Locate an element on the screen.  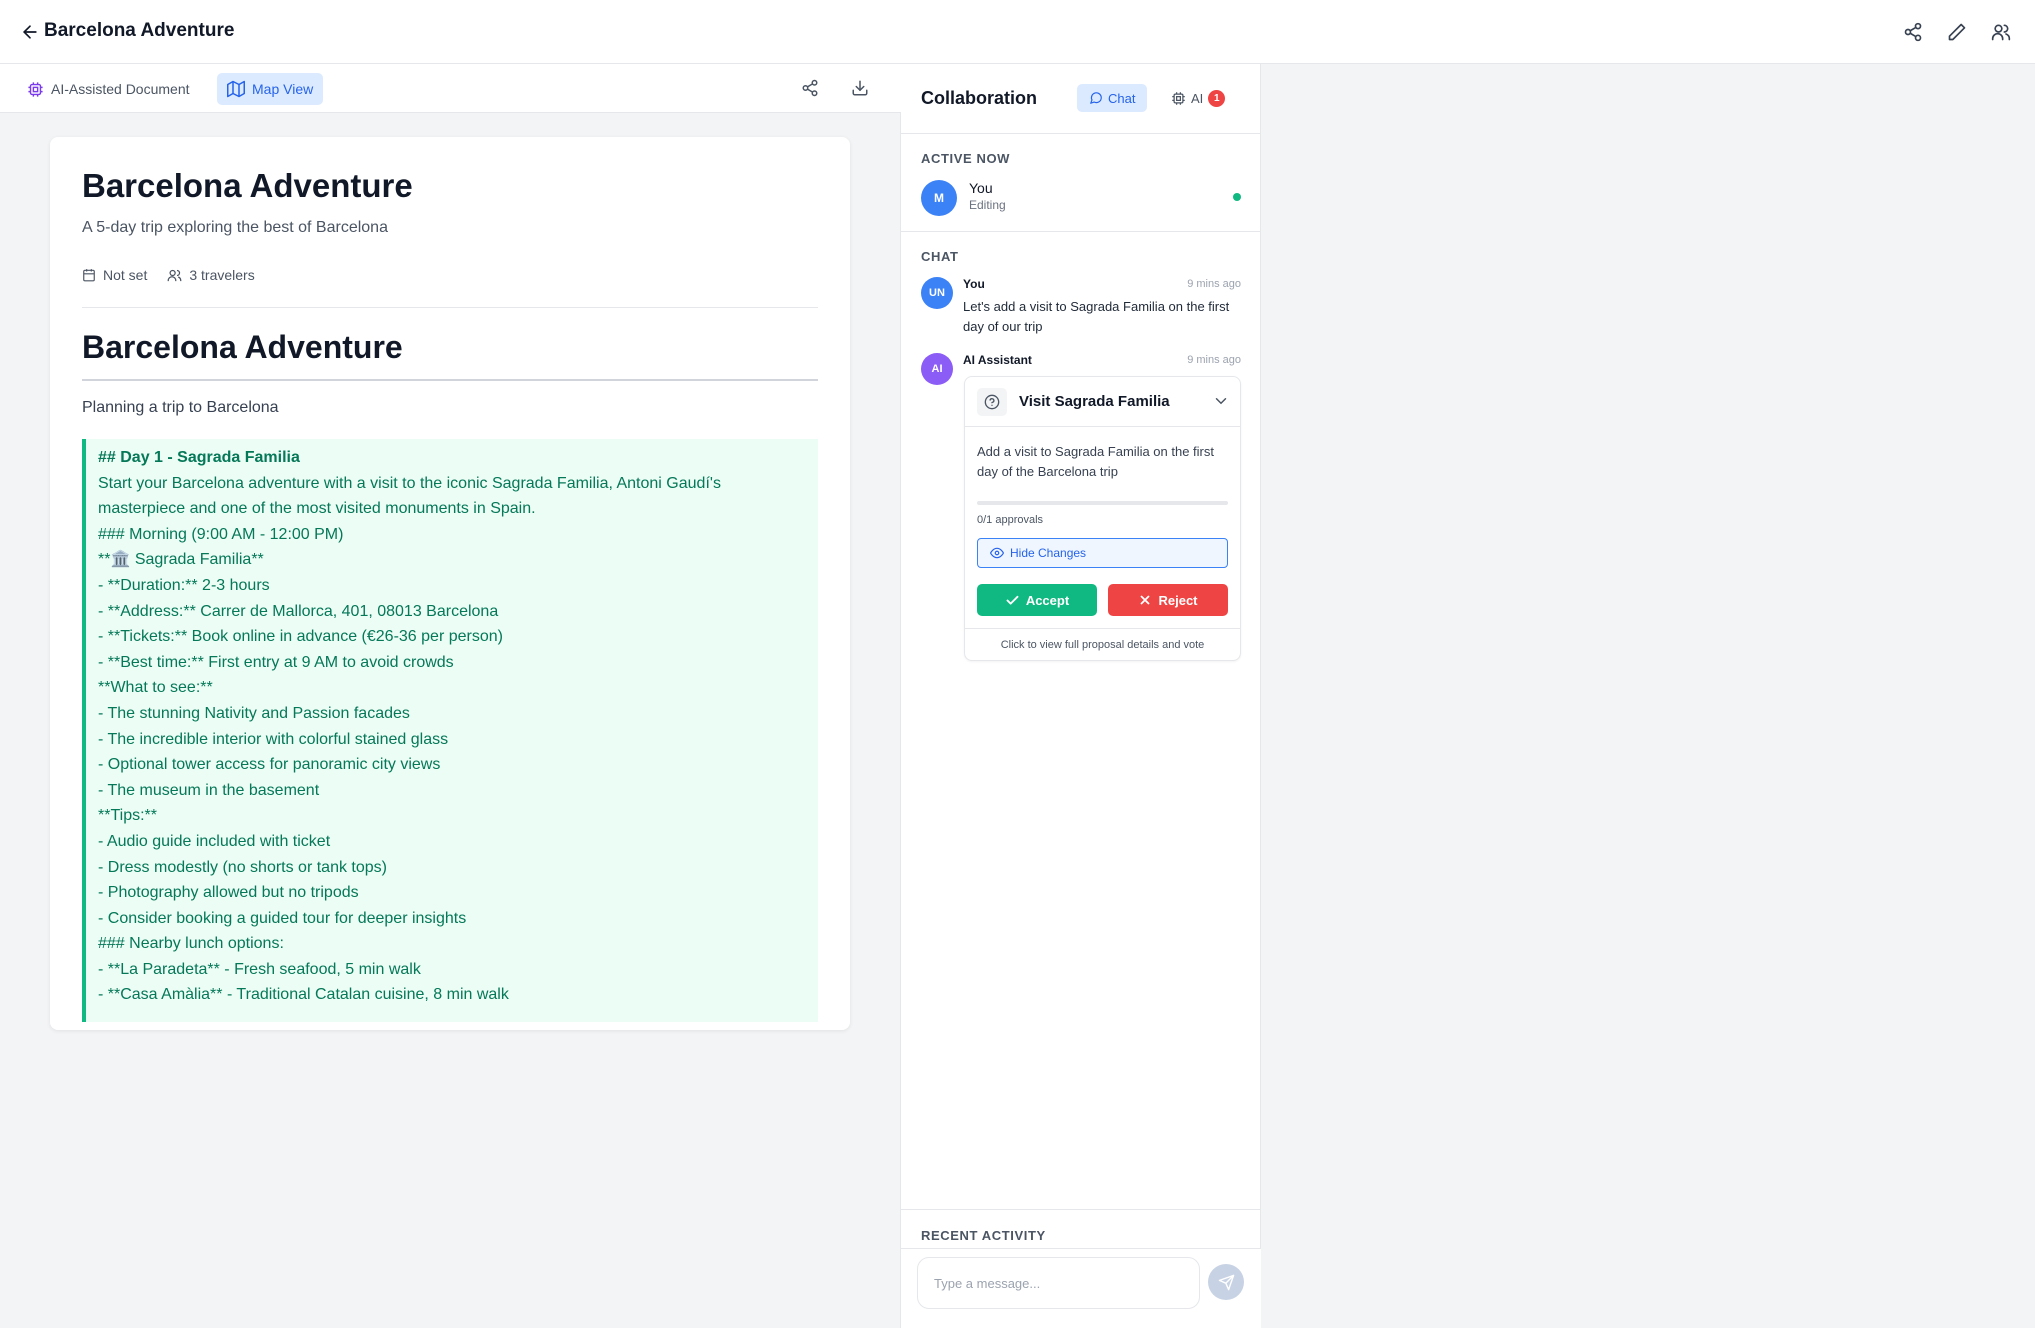
back-button is located at coordinates (30, 32).